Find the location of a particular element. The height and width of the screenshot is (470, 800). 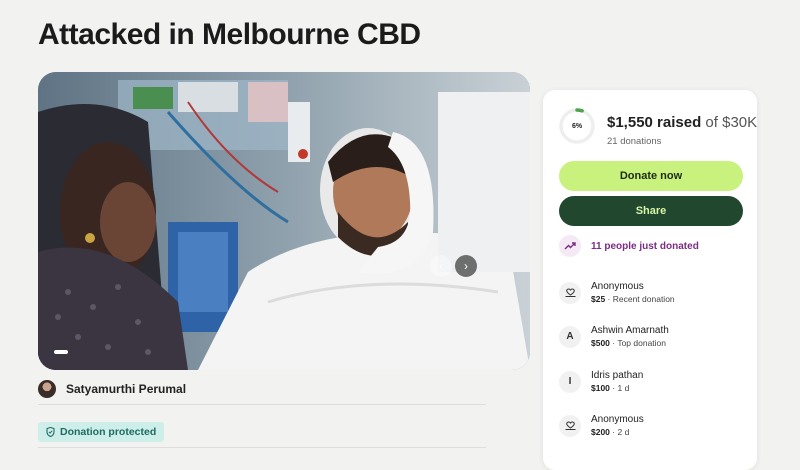

donor-note: · Recent donation is located at coordinates (640, 299).